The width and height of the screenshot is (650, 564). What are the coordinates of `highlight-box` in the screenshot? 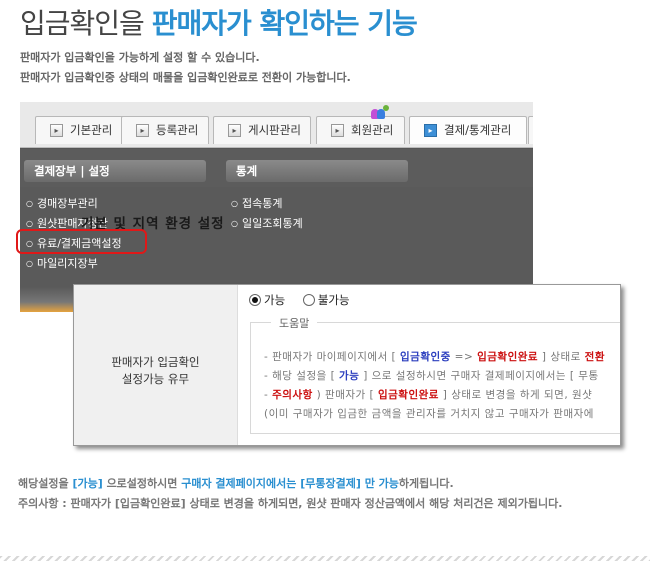 It's located at (81, 241).